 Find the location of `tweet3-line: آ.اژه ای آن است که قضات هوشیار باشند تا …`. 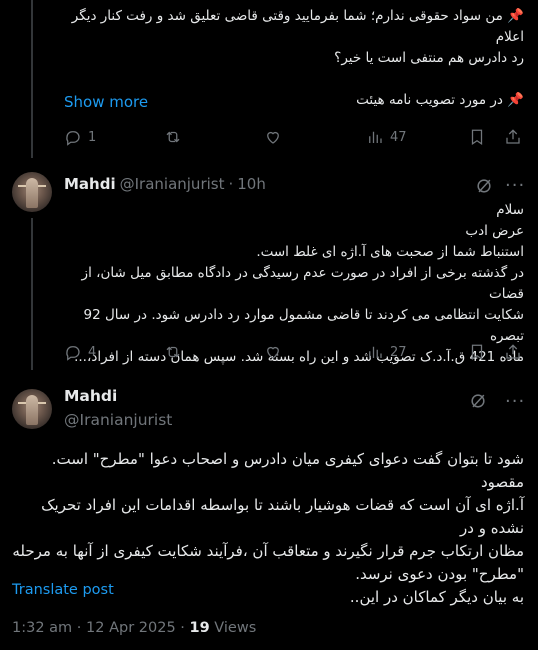

tweet3-line: آ.اژه ای آن است که قضات هوشیار باشند تا … is located at coordinates (282, 516).